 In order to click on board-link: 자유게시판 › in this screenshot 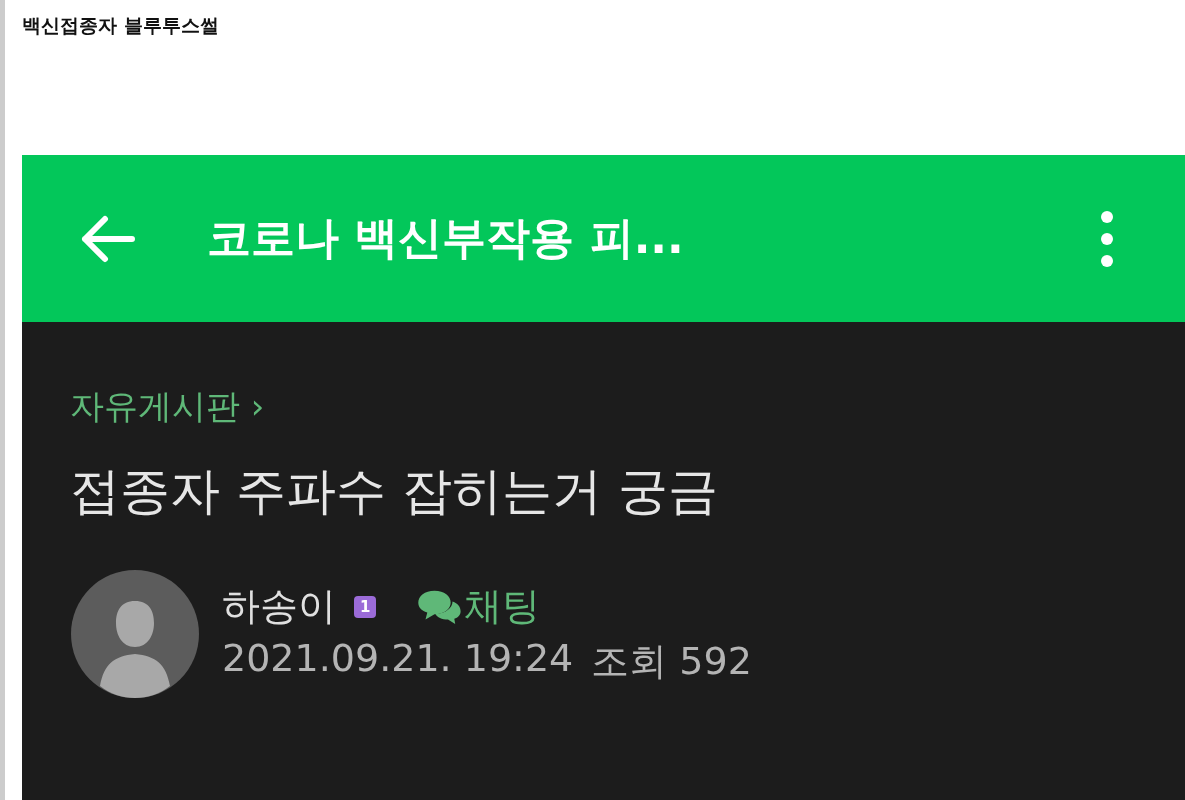, I will do `click(167, 407)`.